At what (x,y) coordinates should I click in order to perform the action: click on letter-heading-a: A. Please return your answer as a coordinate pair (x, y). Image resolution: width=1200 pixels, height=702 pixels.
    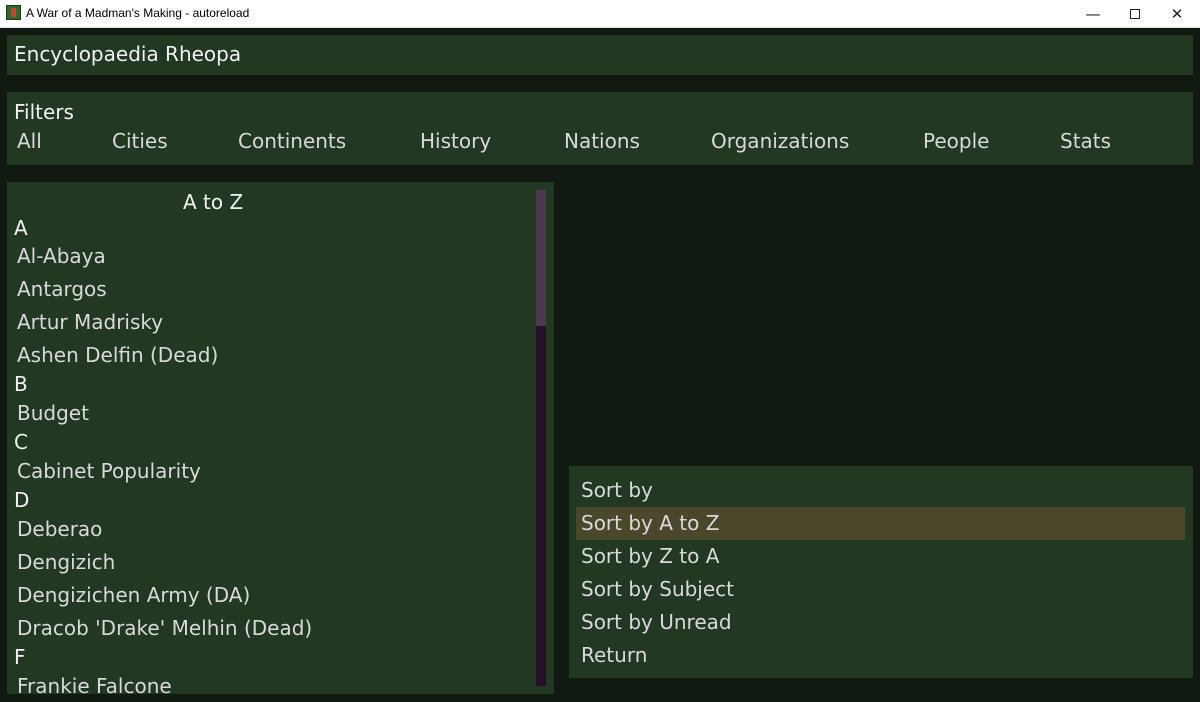
    Looking at the image, I should click on (21, 228).